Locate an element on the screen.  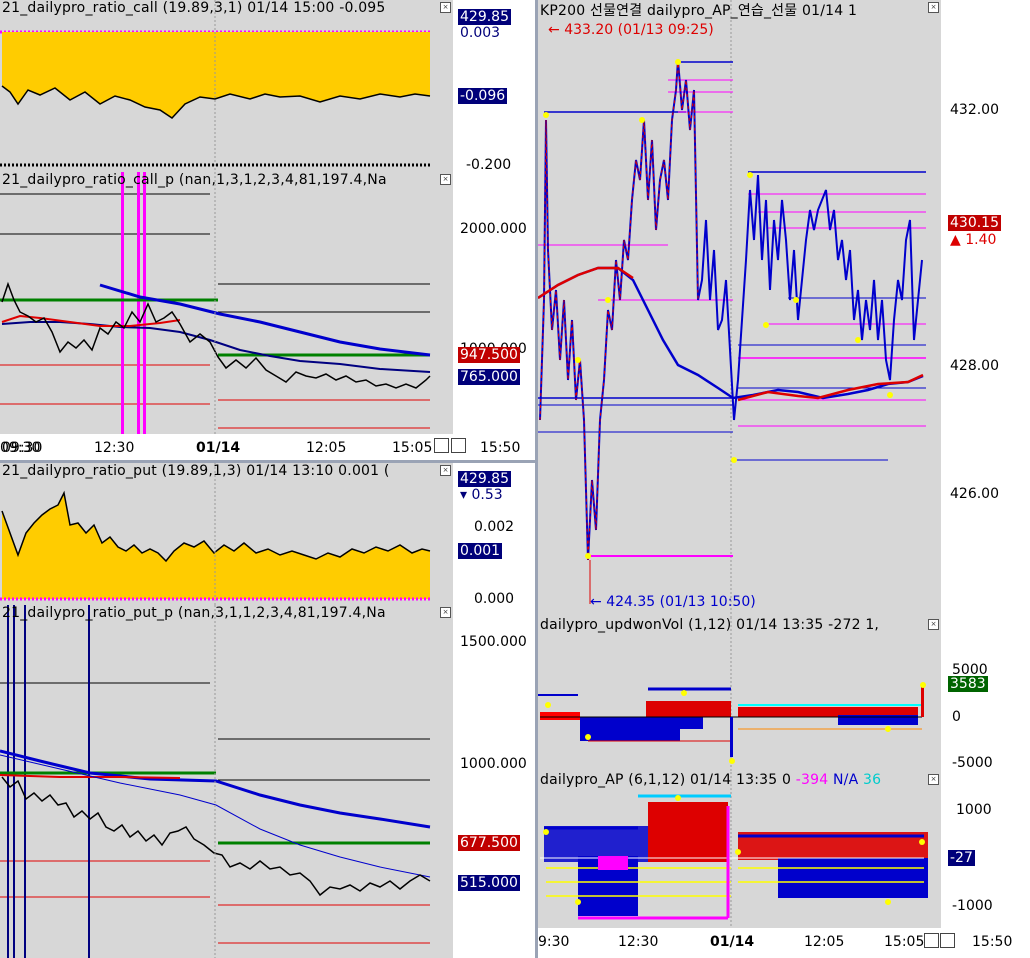
x-tick-label: 09:30 is located at coordinates (22, 448).